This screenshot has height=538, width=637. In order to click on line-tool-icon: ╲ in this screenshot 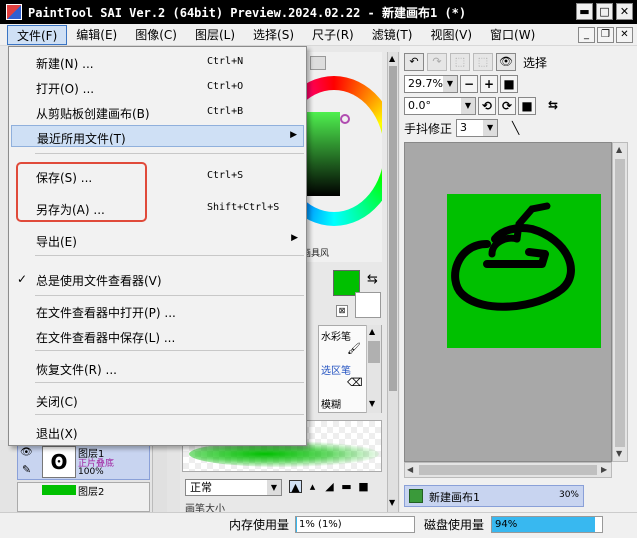, I will do `click(515, 128)`.